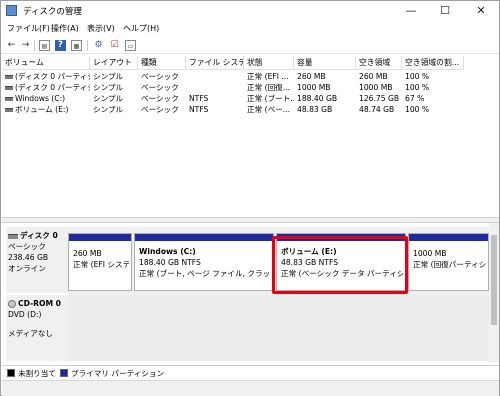  I want to click on legend-primary-partition: プライマリ パーティション, so click(118, 373).